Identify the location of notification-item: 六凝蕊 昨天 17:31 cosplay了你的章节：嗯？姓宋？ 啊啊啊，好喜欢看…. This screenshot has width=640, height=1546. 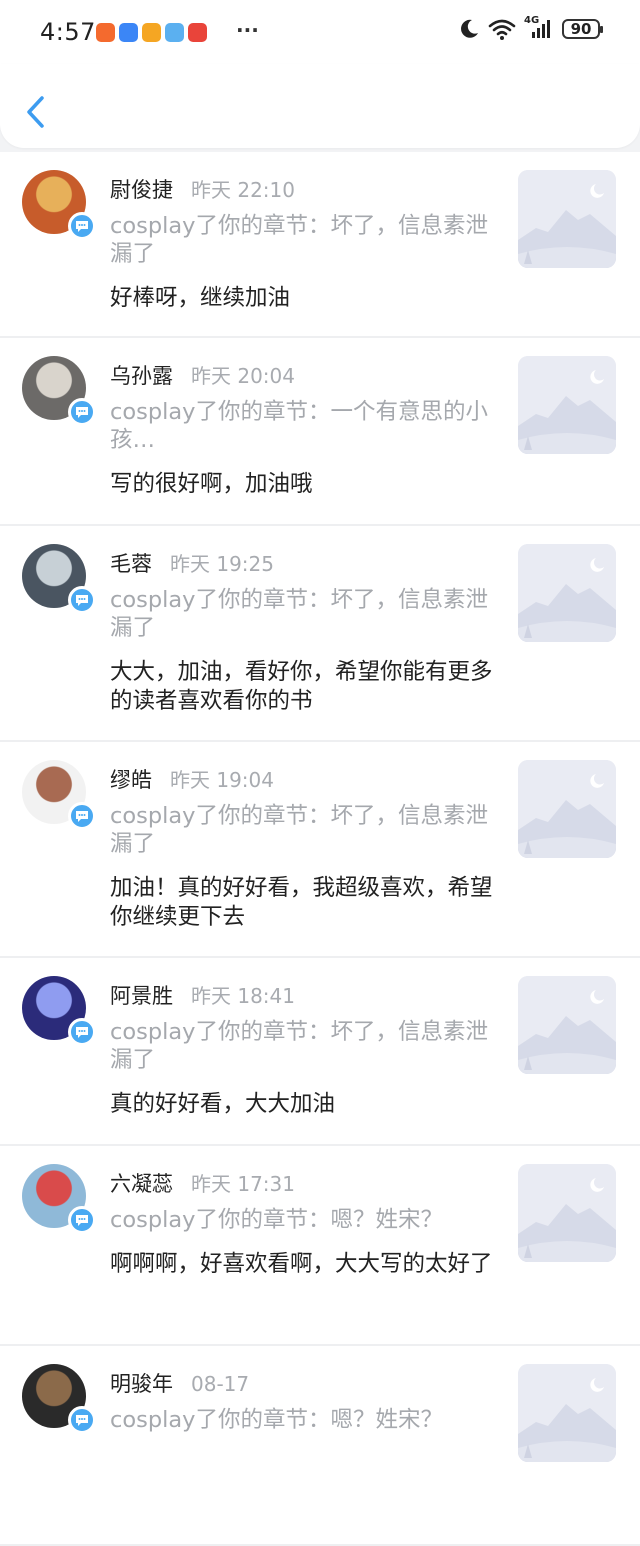
(320, 1246).